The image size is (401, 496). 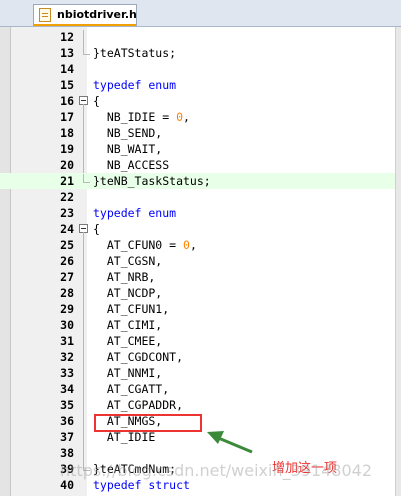 I want to click on arrow-head, so click(x=215, y=437).